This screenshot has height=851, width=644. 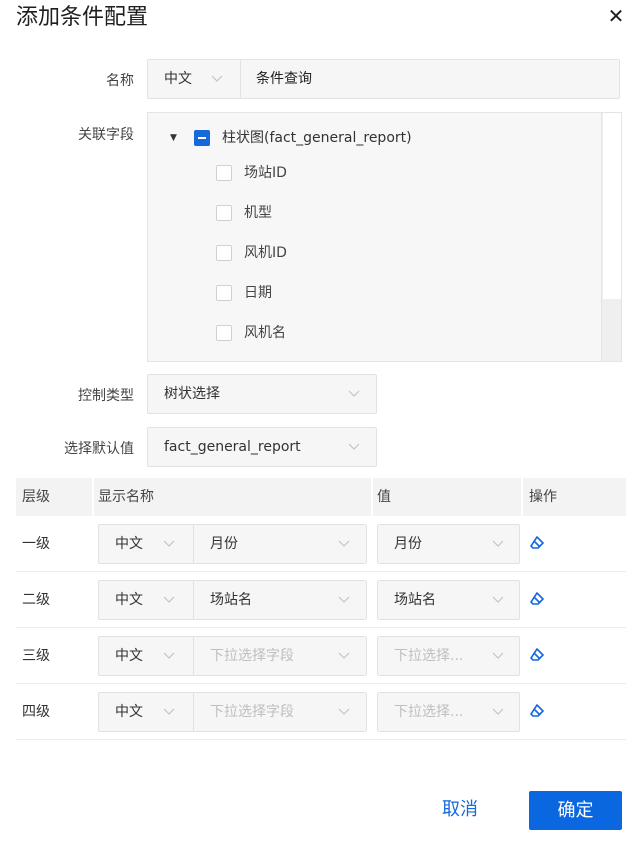 I want to click on row-level: 一级, so click(x=36, y=544).